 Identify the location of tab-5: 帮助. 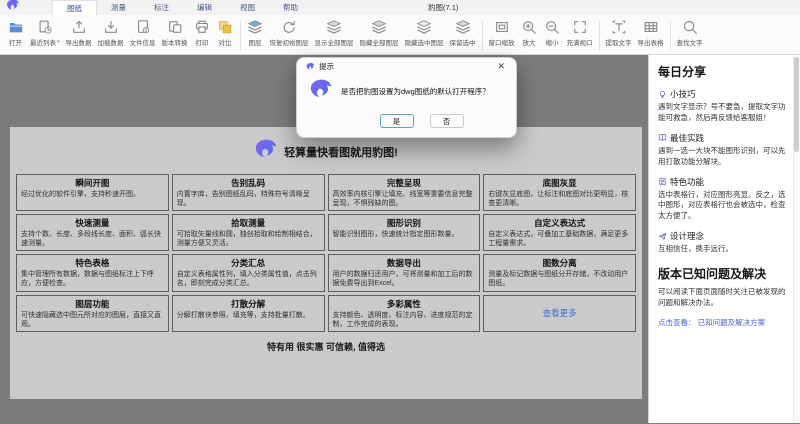
(290, 7).